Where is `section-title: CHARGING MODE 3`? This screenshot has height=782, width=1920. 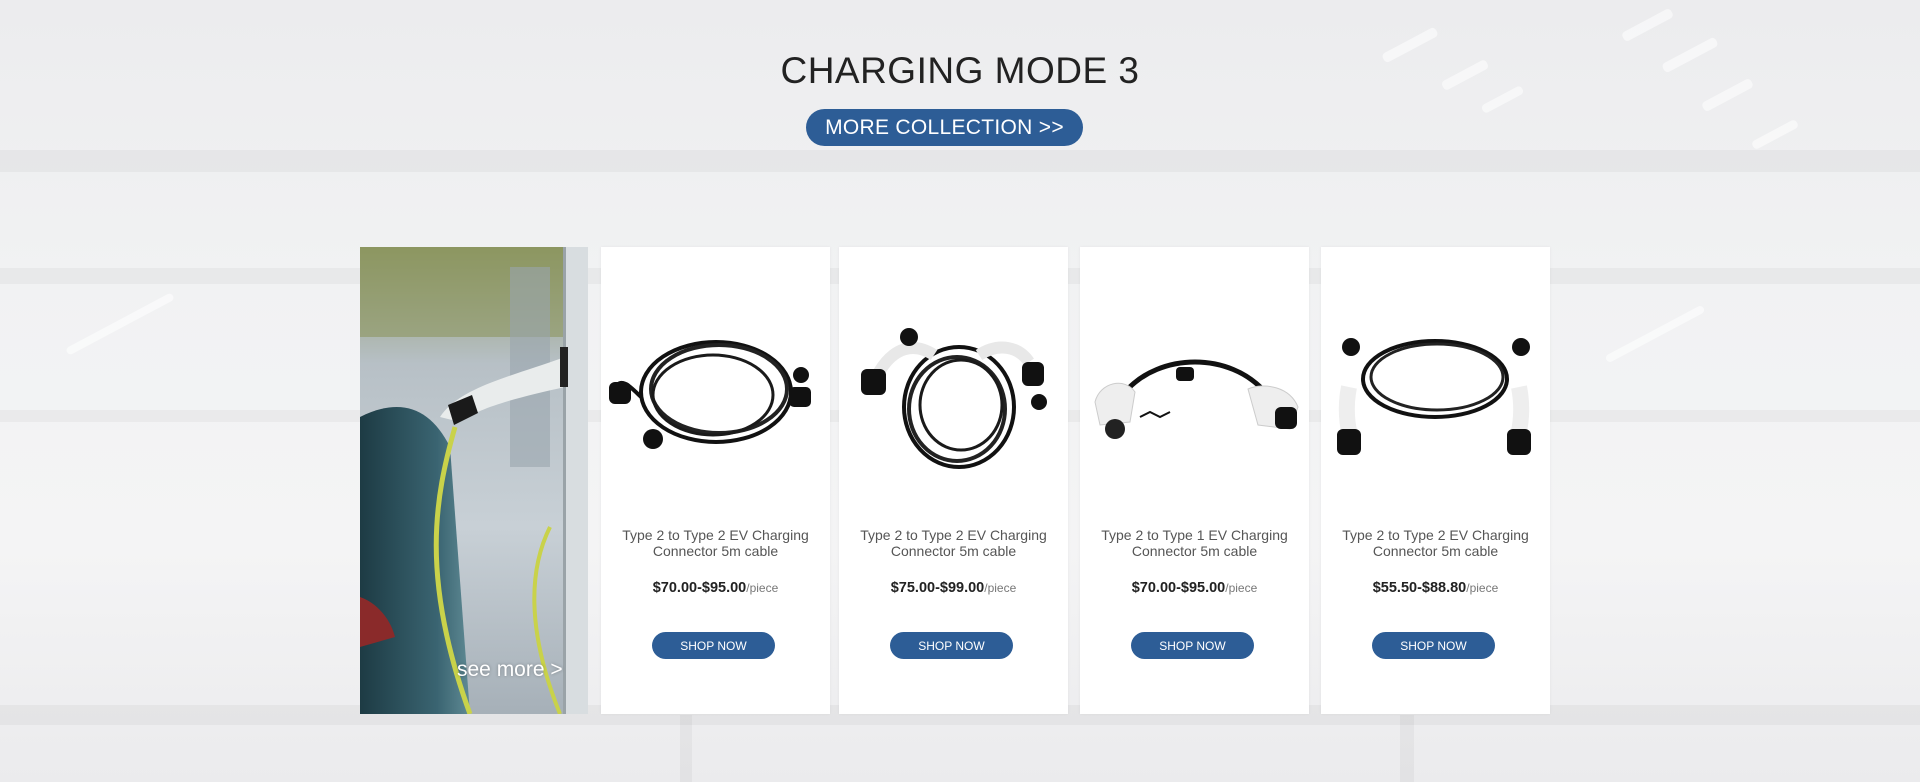
section-title: CHARGING MODE 3 is located at coordinates (960, 70).